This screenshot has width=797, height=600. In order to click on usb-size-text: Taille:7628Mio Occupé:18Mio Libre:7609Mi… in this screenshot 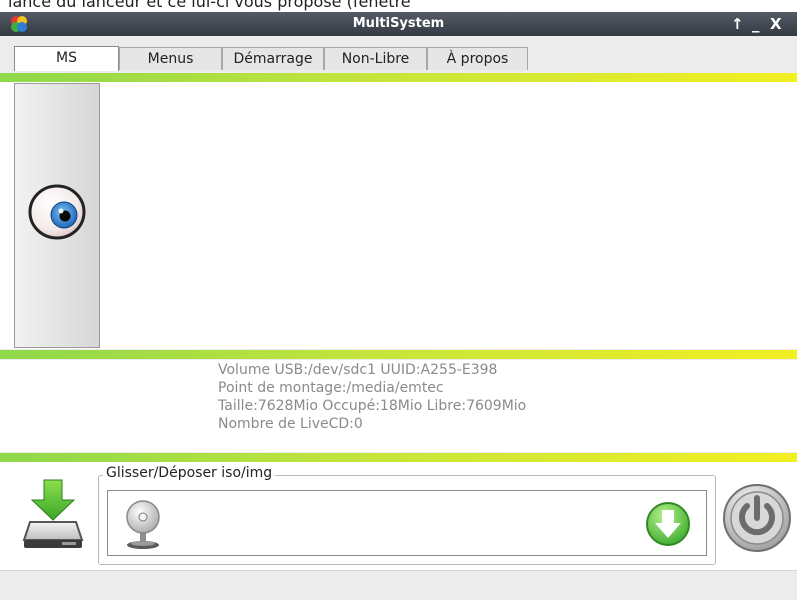, I will do `click(372, 406)`.